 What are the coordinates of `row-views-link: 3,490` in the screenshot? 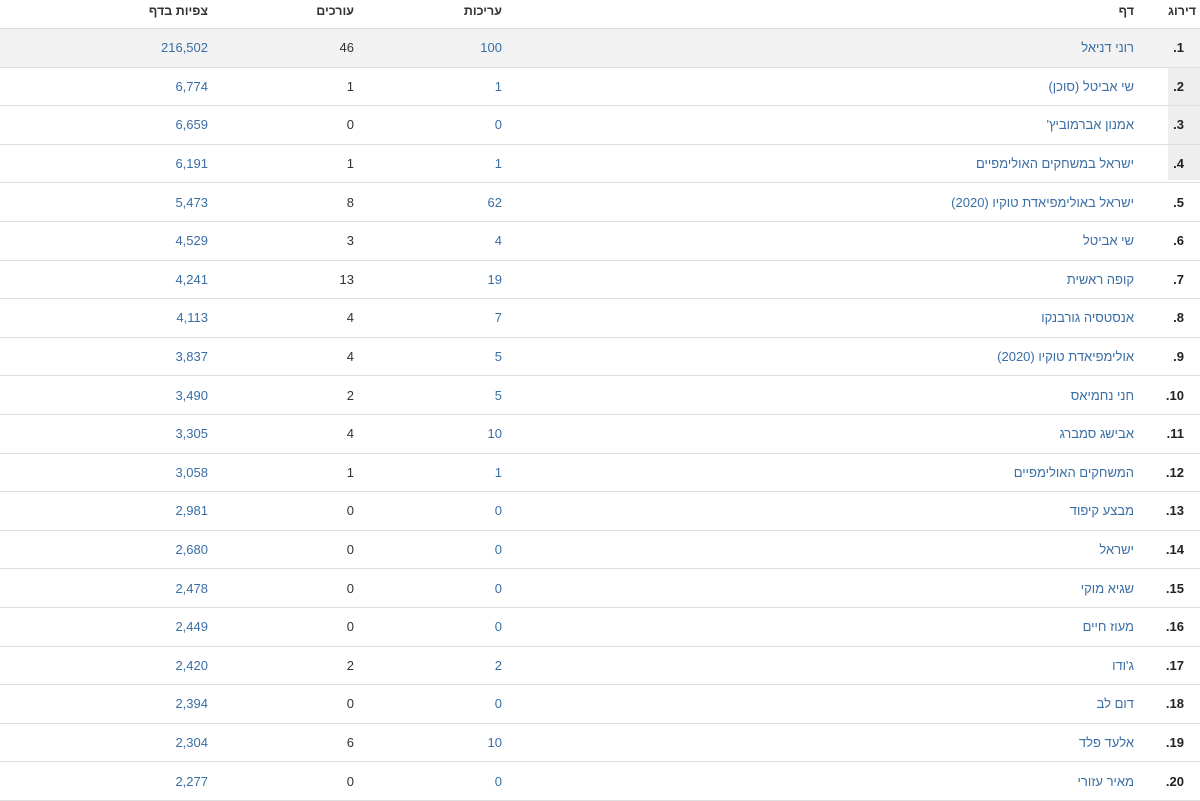 It's located at (108, 395).